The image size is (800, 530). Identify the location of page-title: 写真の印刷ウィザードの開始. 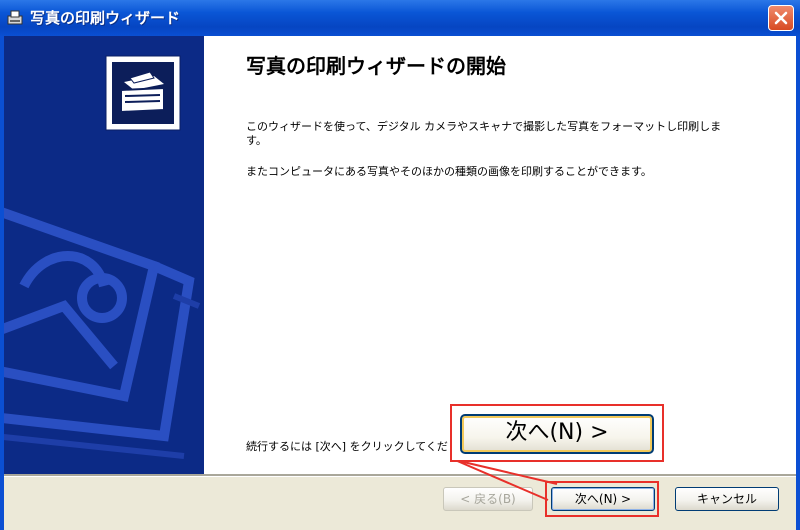
(376, 66).